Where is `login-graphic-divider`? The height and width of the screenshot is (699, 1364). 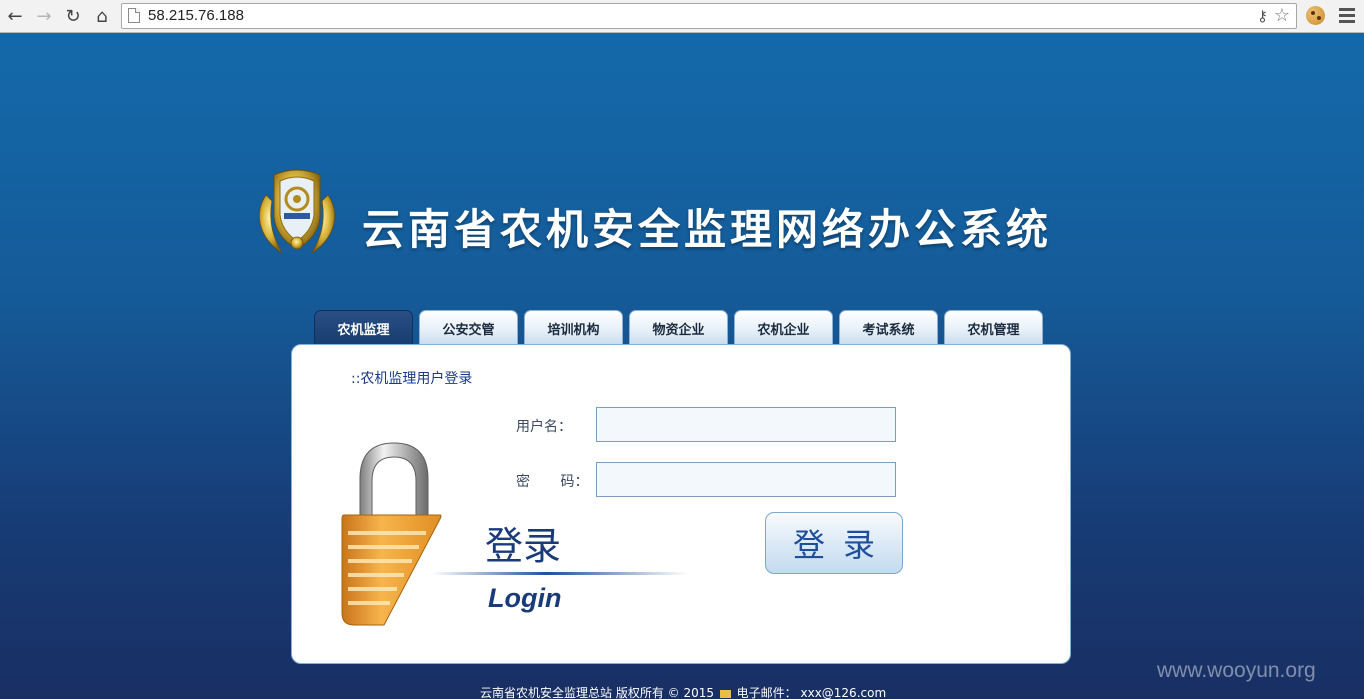
login-graphic-divider is located at coordinates (559, 573).